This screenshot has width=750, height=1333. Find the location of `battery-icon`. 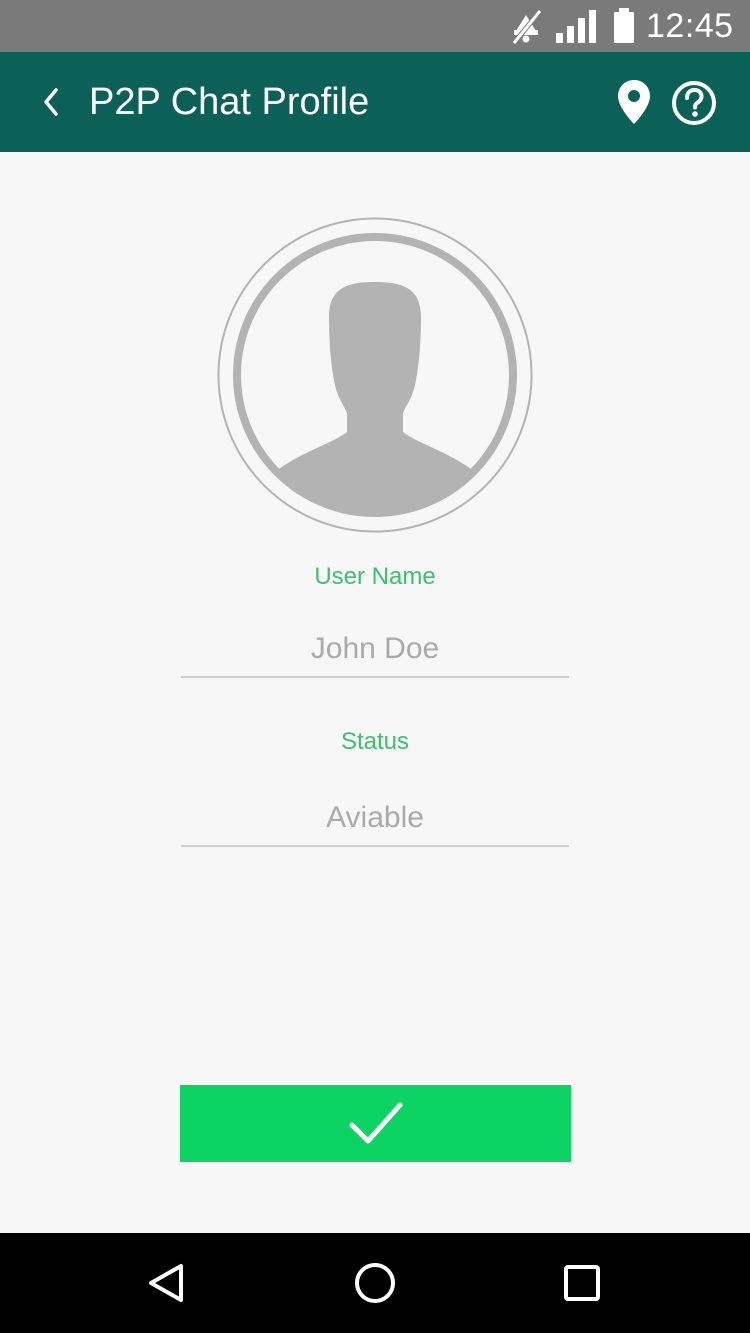

battery-icon is located at coordinates (624, 25).